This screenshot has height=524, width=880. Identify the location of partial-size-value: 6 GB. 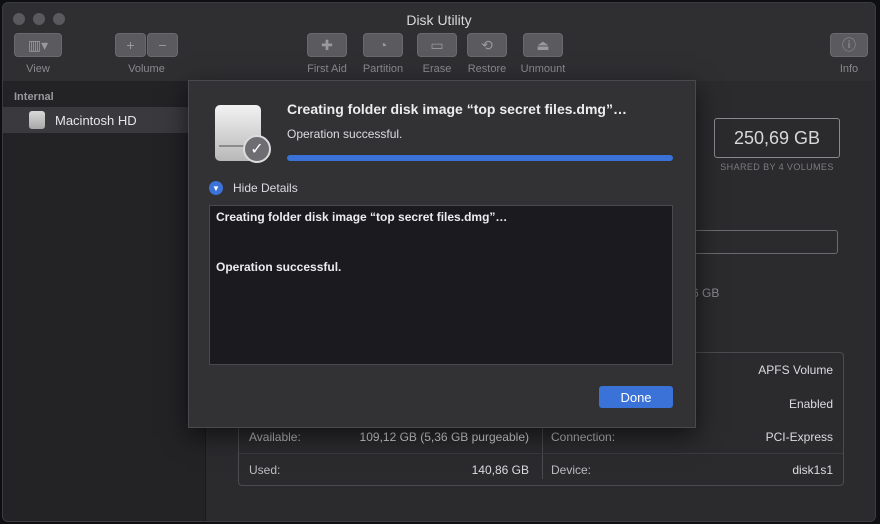
(706, 293).